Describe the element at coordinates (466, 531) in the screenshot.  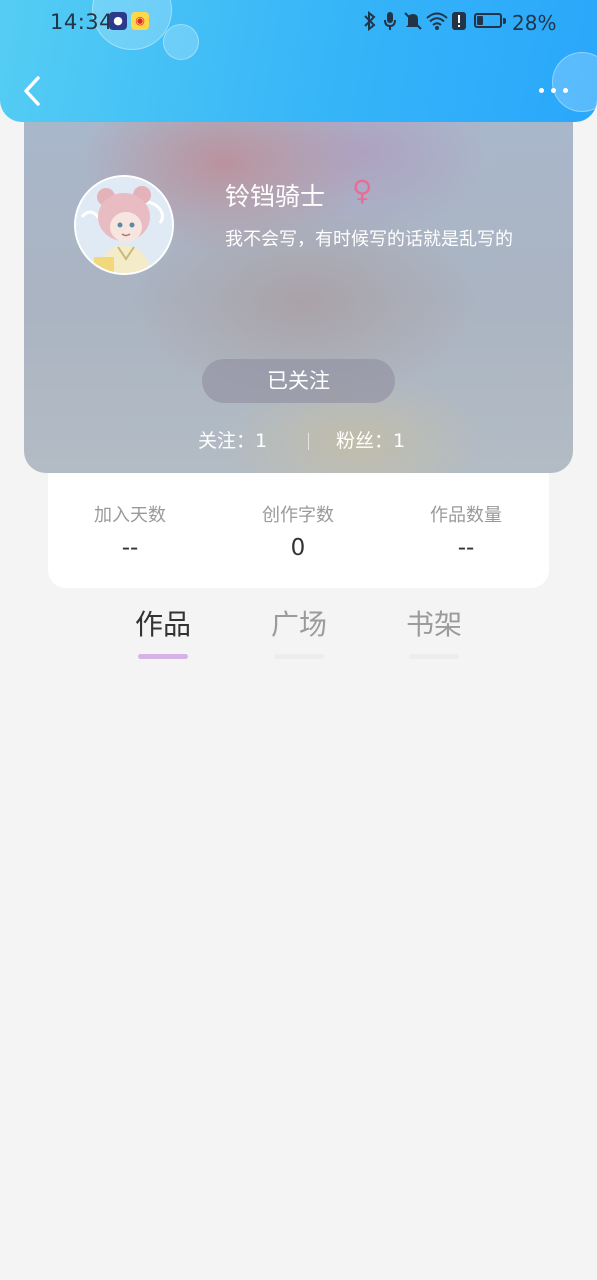
I see `stat-works-count: 作品数量 --` at that location.